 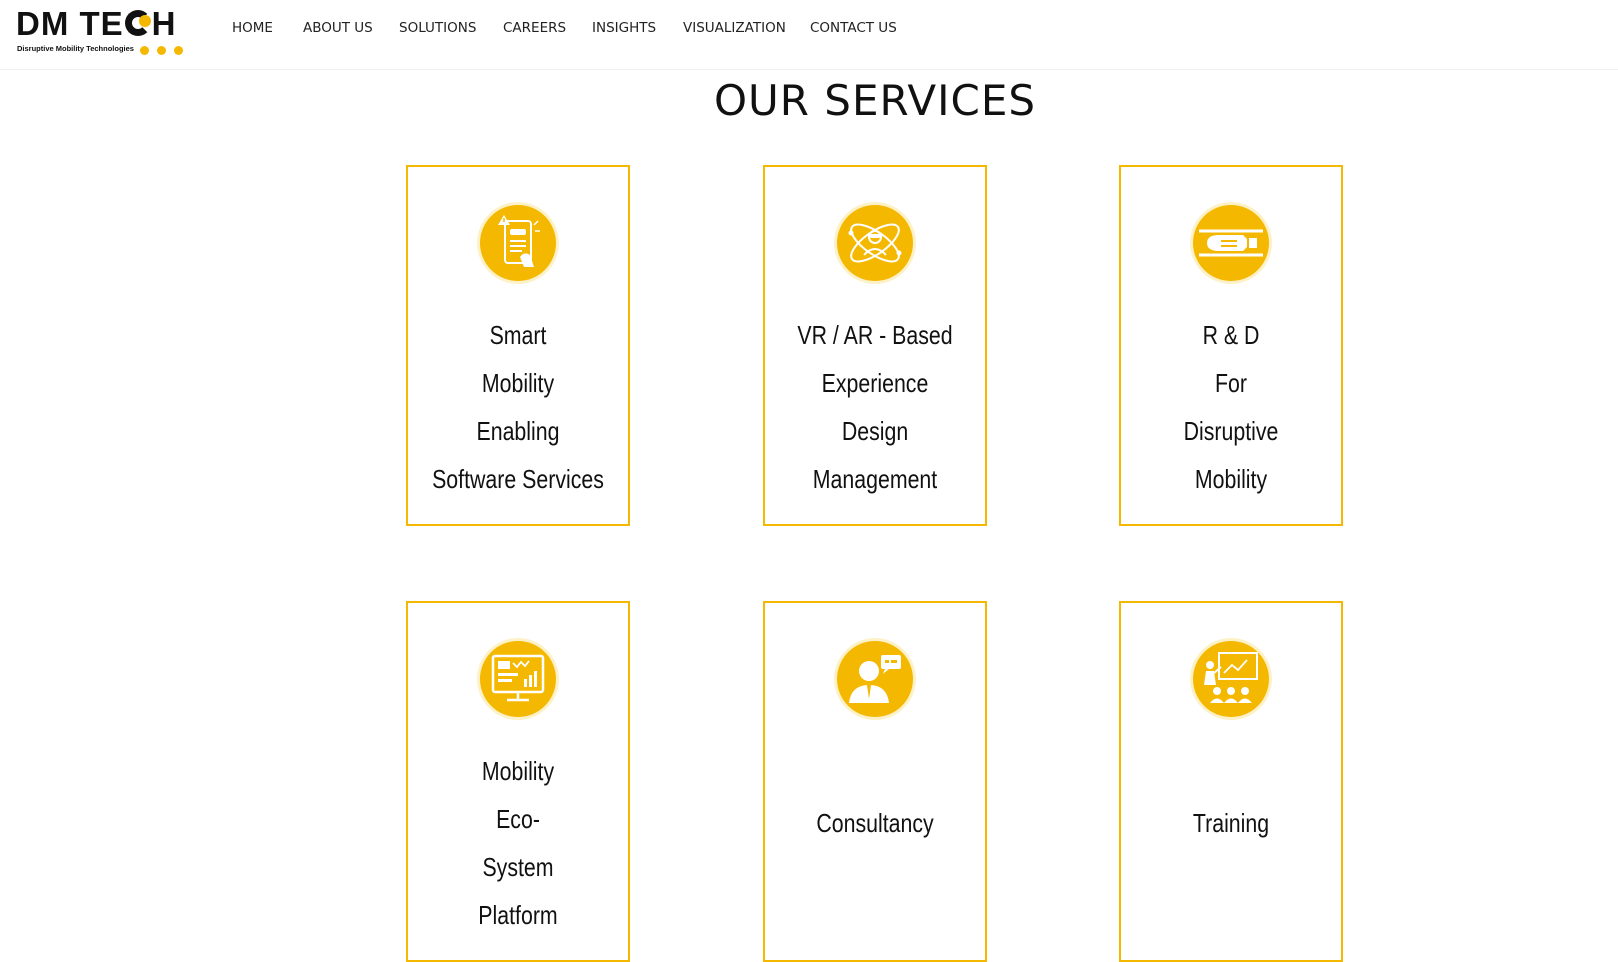 What do you see at coordinates (1231, 243) in the screenshot?
I see `hyperloop-pod-icon` at bounding box center [1231, 243].